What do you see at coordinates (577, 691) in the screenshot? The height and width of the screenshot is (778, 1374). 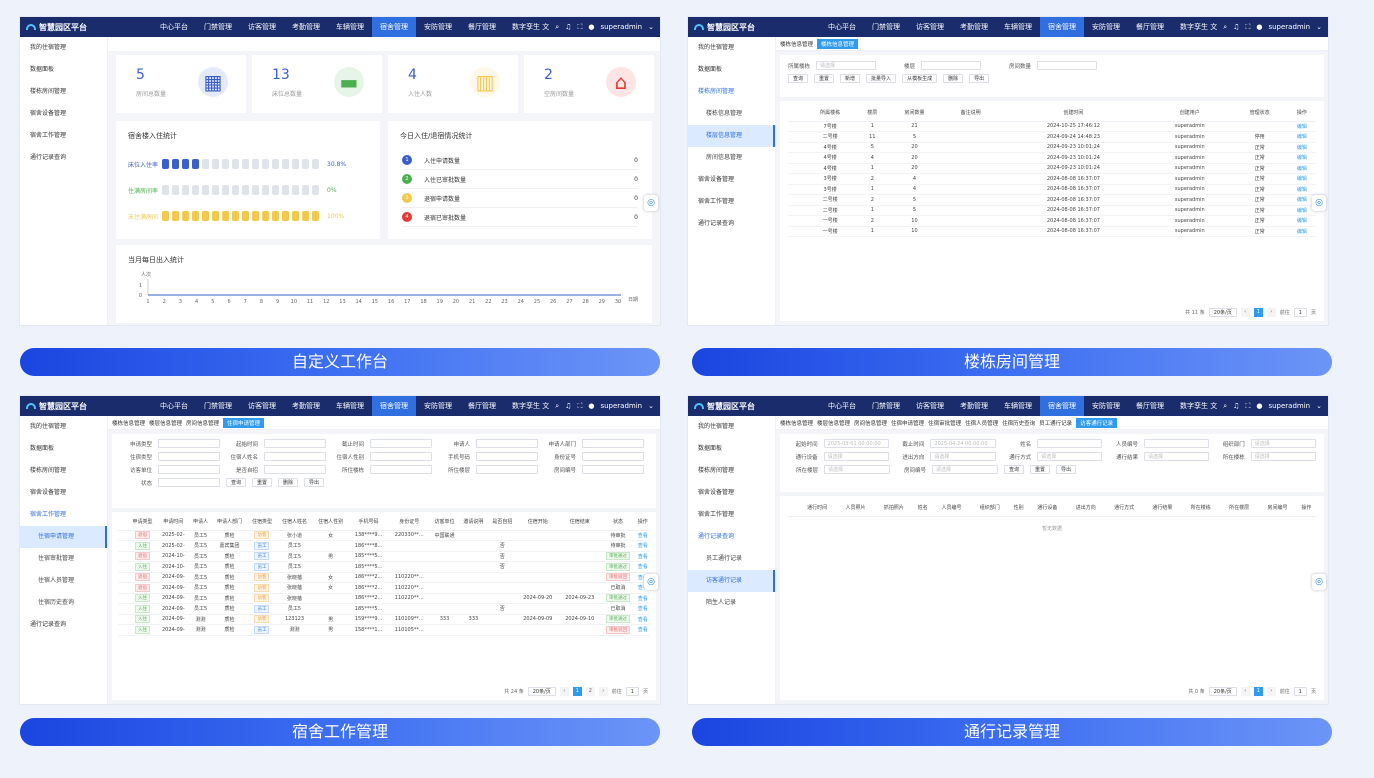 I see `page-button-1: 1` at bounding box center [577, 691].